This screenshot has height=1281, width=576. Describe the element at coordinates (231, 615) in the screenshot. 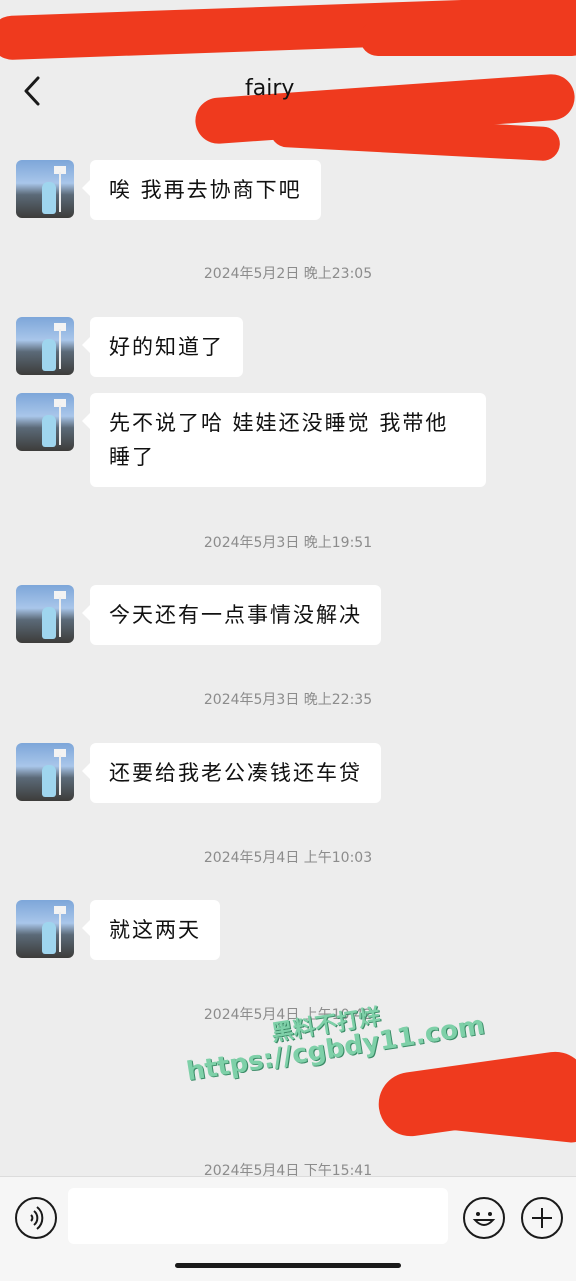

I see `message-bubble: 今天还有一点事情没解决` at that location.